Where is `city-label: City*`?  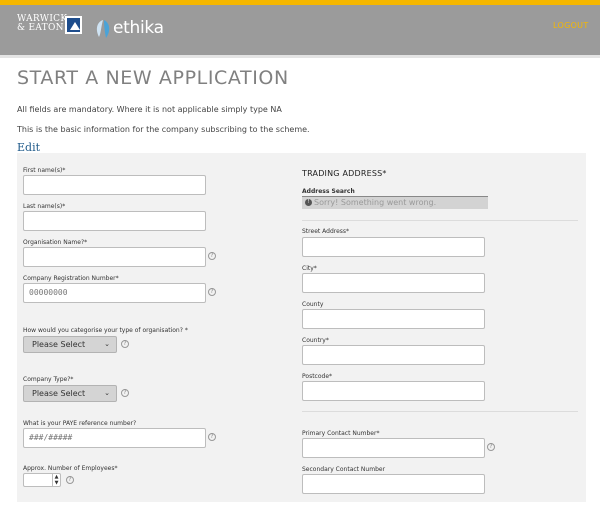 city-label: City* is located at coordinates (309, 268).